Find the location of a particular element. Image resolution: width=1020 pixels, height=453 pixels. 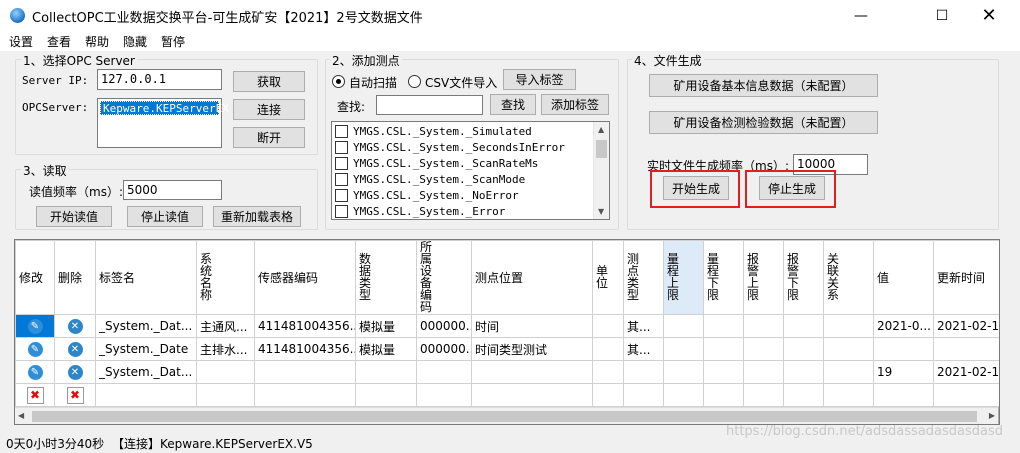

column-header: 测点位置 is located at coordinates (532, 277).